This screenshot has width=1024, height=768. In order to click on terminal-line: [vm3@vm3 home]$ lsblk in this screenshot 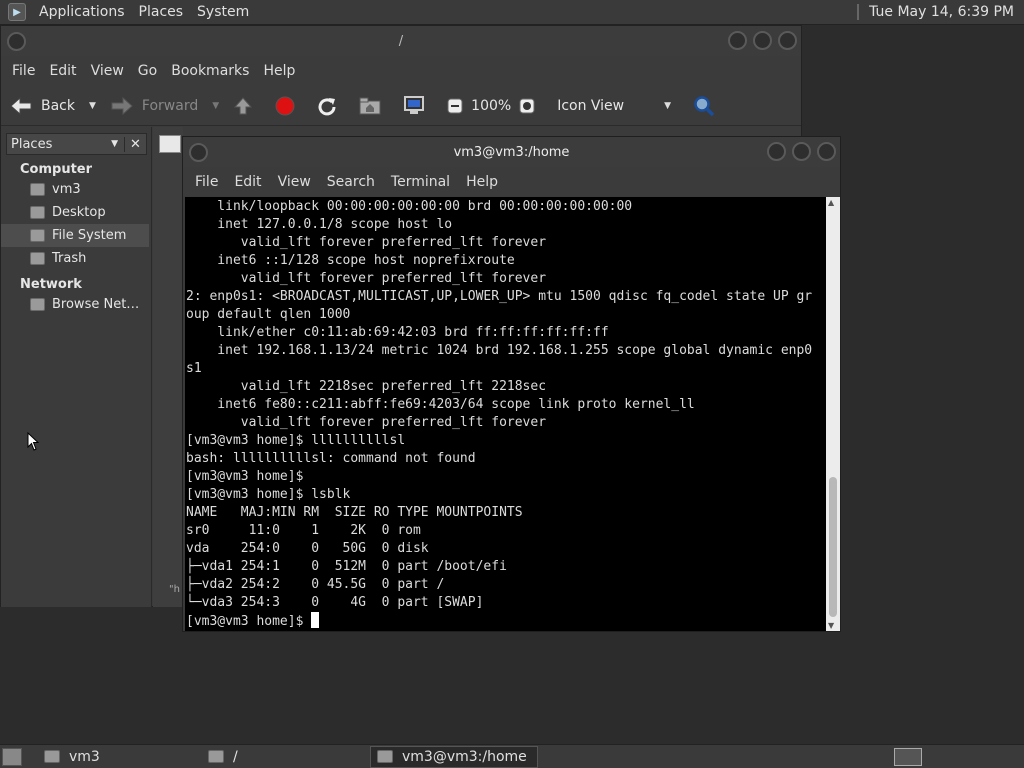, I will do `click(268, 494)`.